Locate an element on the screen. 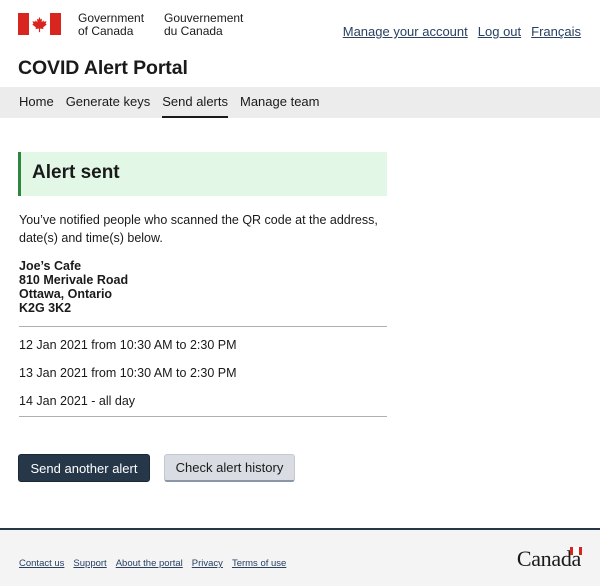 The width and height of the screenshot is (600, 586). alert-title: Alert sent is located at coordinates (76, 172).